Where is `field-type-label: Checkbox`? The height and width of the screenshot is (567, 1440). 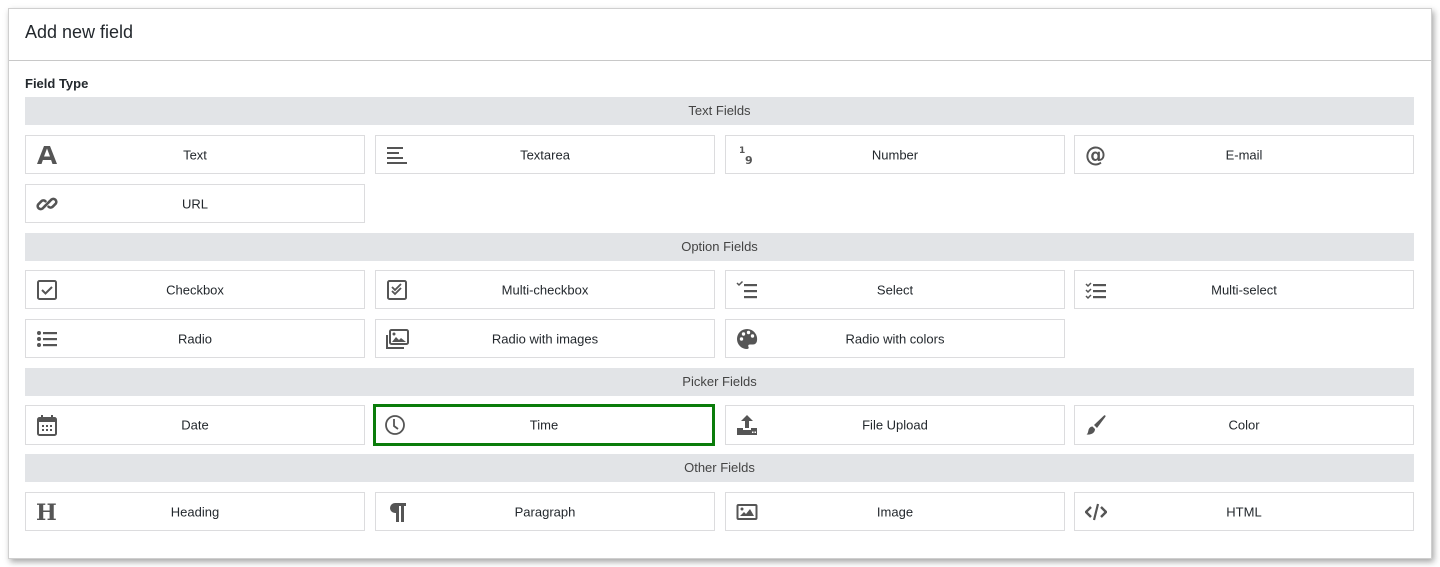
field-type-label: Checkbox is located at coordinates (195, 289).